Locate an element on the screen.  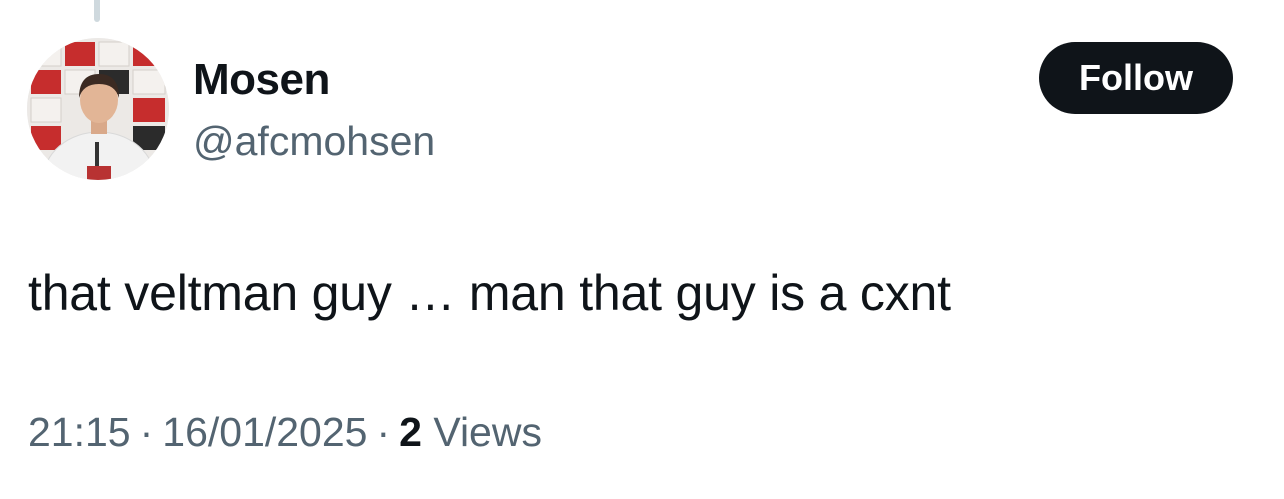
follow-button: Follow is located at coordinates (1136, 78).